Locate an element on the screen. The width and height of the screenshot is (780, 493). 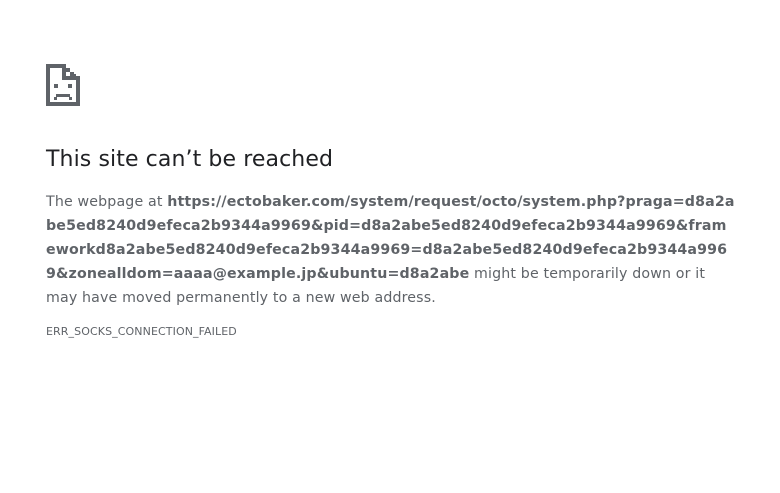
message-prefix: The webpage at is located at coordinates (107, 202).